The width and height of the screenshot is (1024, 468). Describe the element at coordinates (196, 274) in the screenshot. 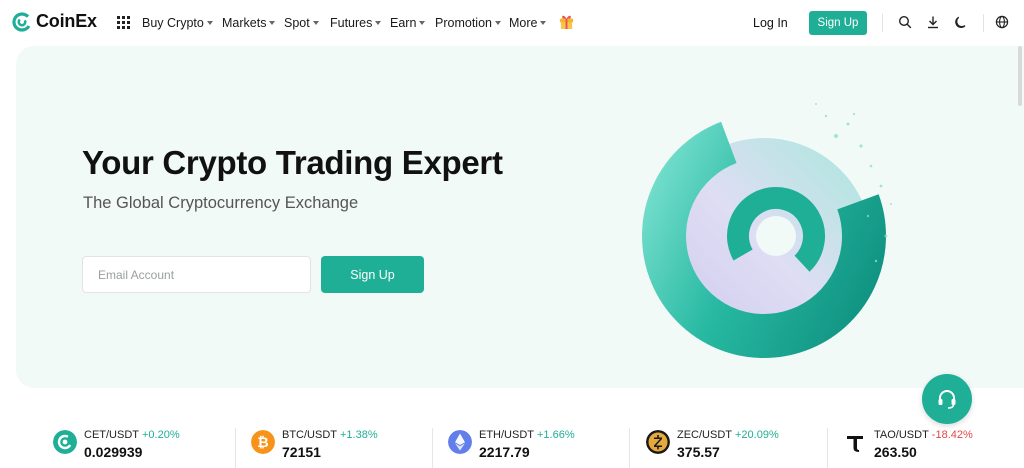

I see `email-input` at that location.